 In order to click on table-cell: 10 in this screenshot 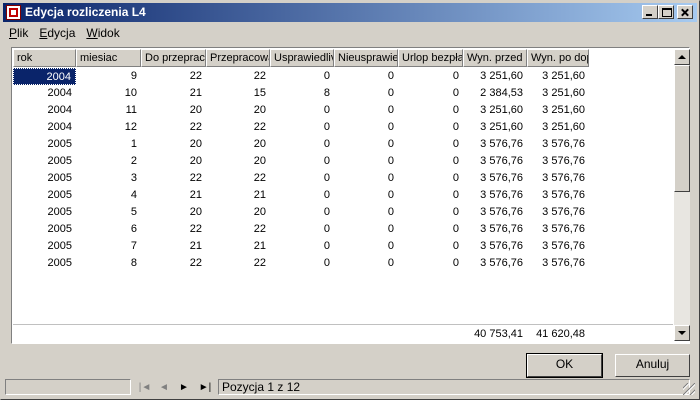, I will do `click(108, 93)`.